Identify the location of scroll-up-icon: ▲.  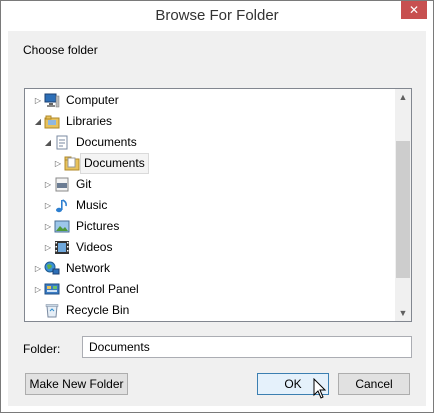
(403, 97).